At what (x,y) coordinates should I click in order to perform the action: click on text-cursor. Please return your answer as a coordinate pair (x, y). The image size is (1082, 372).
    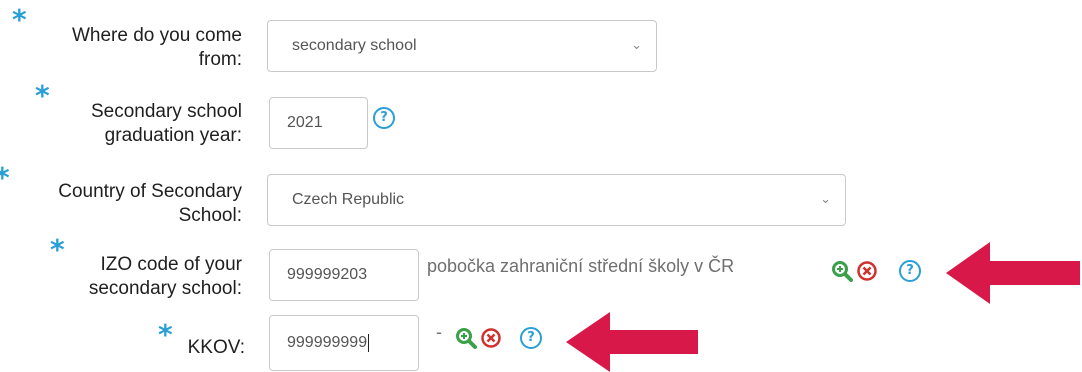
    Looking at the image, I should click on (369, 343).